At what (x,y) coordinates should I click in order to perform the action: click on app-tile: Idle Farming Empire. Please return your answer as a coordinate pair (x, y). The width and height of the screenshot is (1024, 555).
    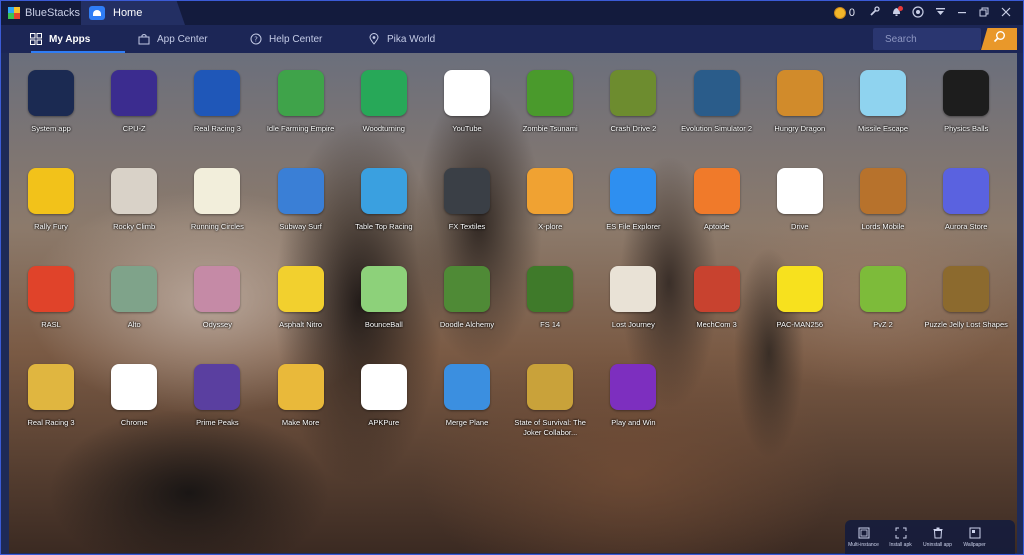
    Looking at the image, I should click on (301, 101).